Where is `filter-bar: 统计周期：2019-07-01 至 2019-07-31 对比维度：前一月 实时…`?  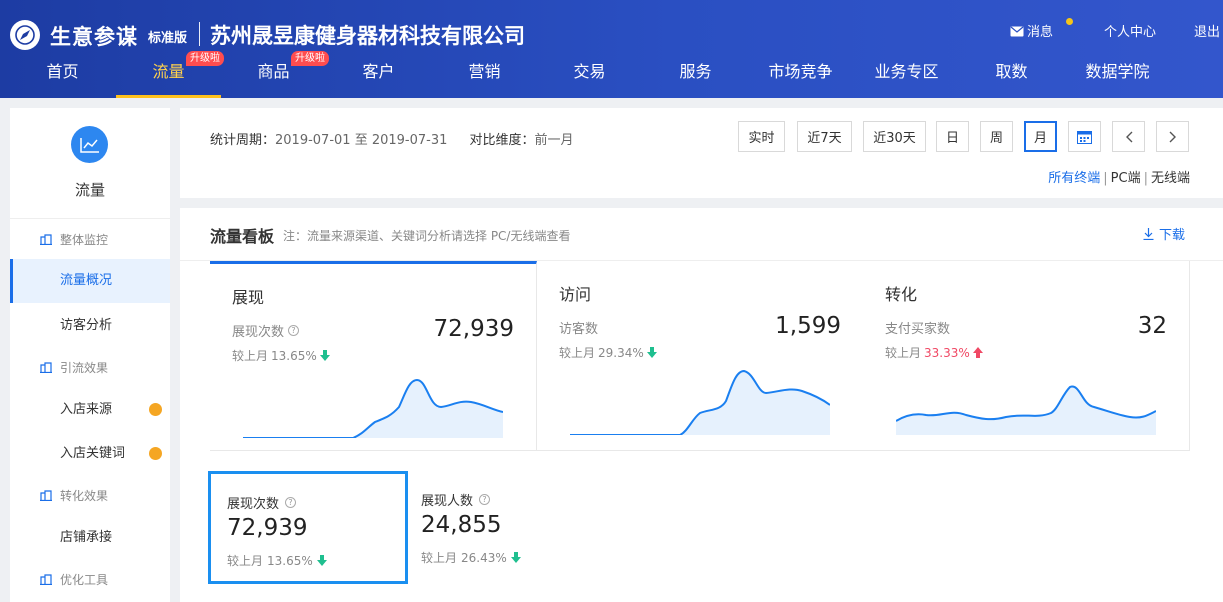 filter-bar: 统计周期：2019-07-01 至 2019-07-31 对比维度：前一月 实时… is located at coordinates (701, 153).